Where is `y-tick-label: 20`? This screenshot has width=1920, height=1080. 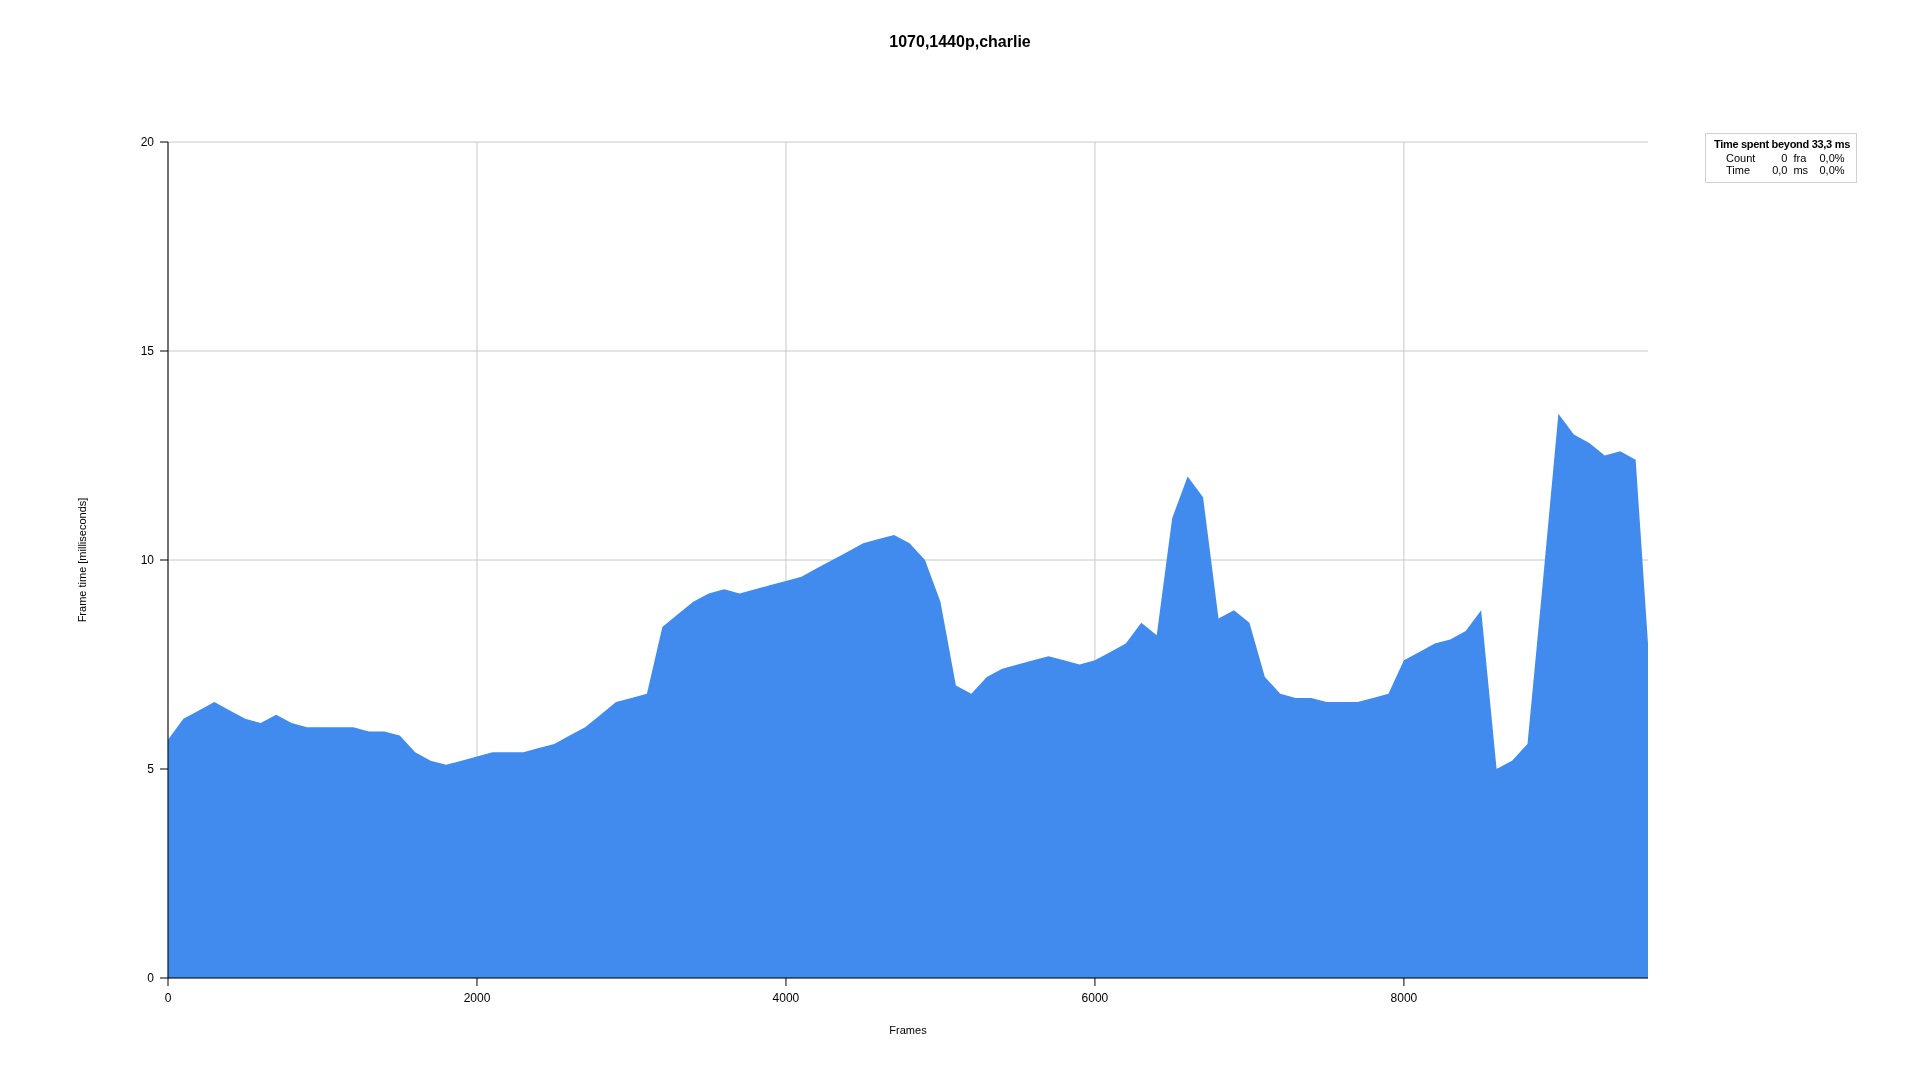 y-tick-label: 20 is located at coordinates (147, 142).